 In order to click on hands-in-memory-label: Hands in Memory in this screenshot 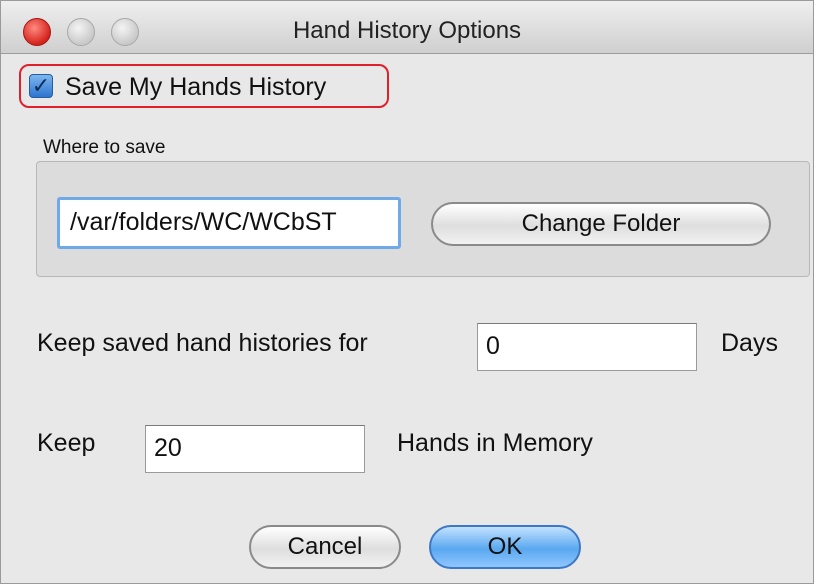, I will do `click(495, 443)`.